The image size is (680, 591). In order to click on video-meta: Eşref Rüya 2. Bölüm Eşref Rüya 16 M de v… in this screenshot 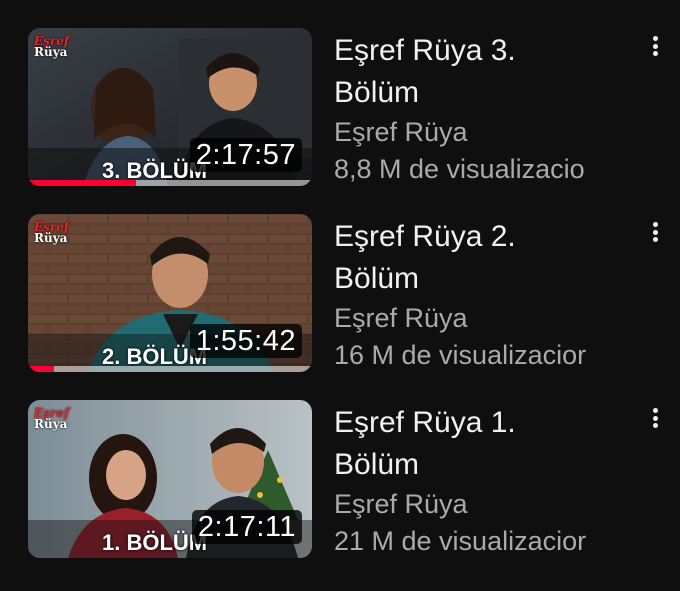, I will do `click(484, 295)`.